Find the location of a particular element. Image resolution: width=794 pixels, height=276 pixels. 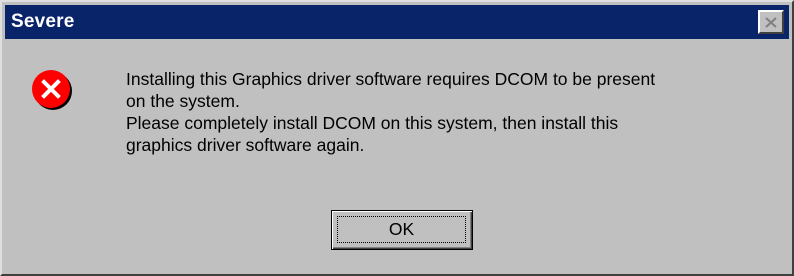

error-icon is located at coordinates (52, 90).